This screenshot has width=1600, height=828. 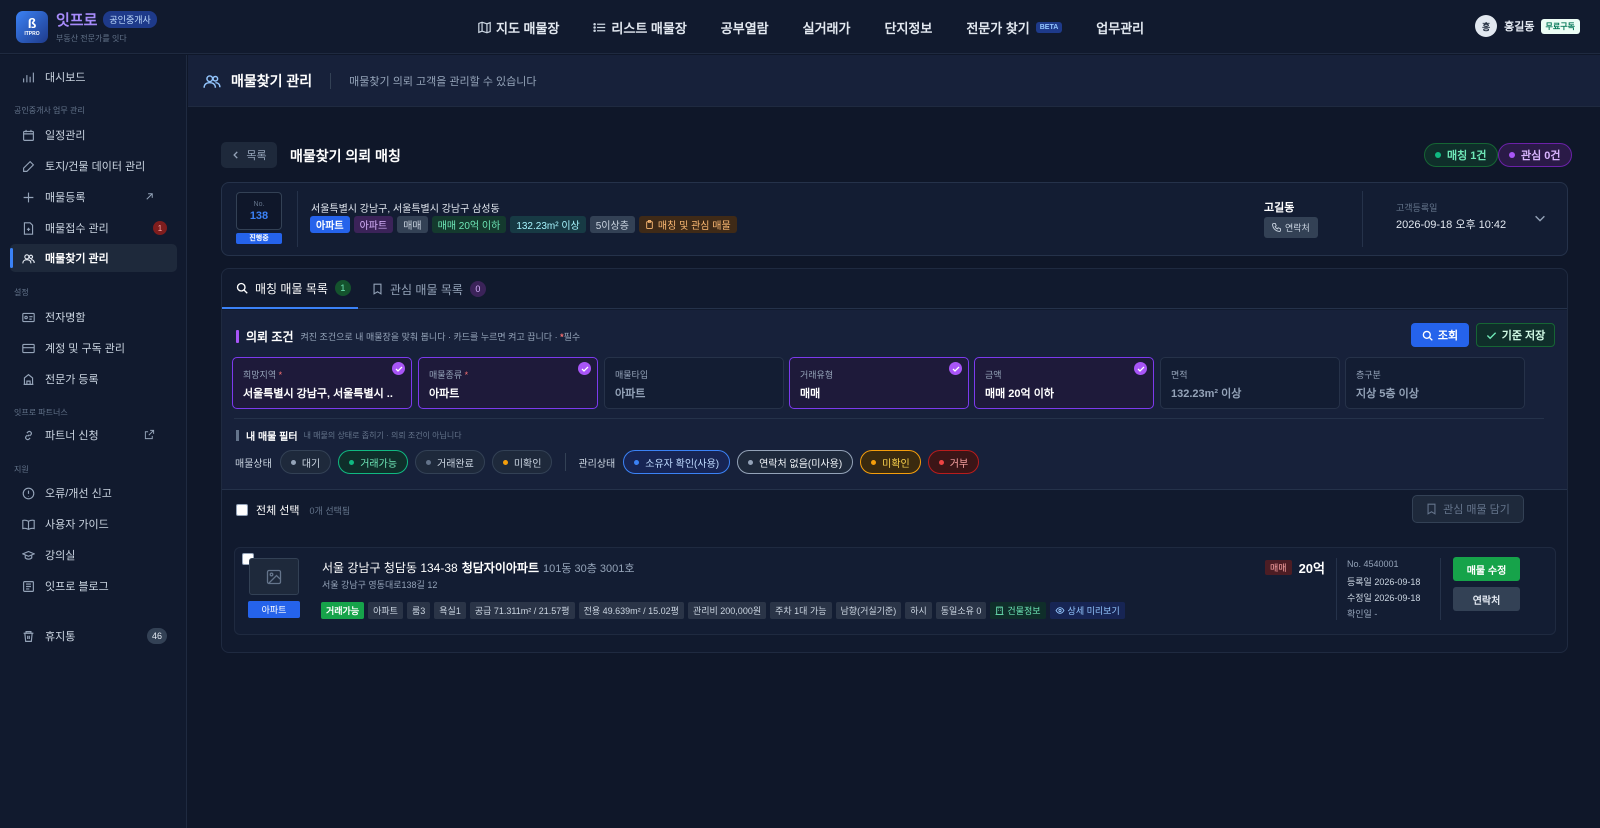 What do you see at coordinates (1440, 335) in the screenshot?
I see `search-button: 조회` at bounding box center [1440, 335].